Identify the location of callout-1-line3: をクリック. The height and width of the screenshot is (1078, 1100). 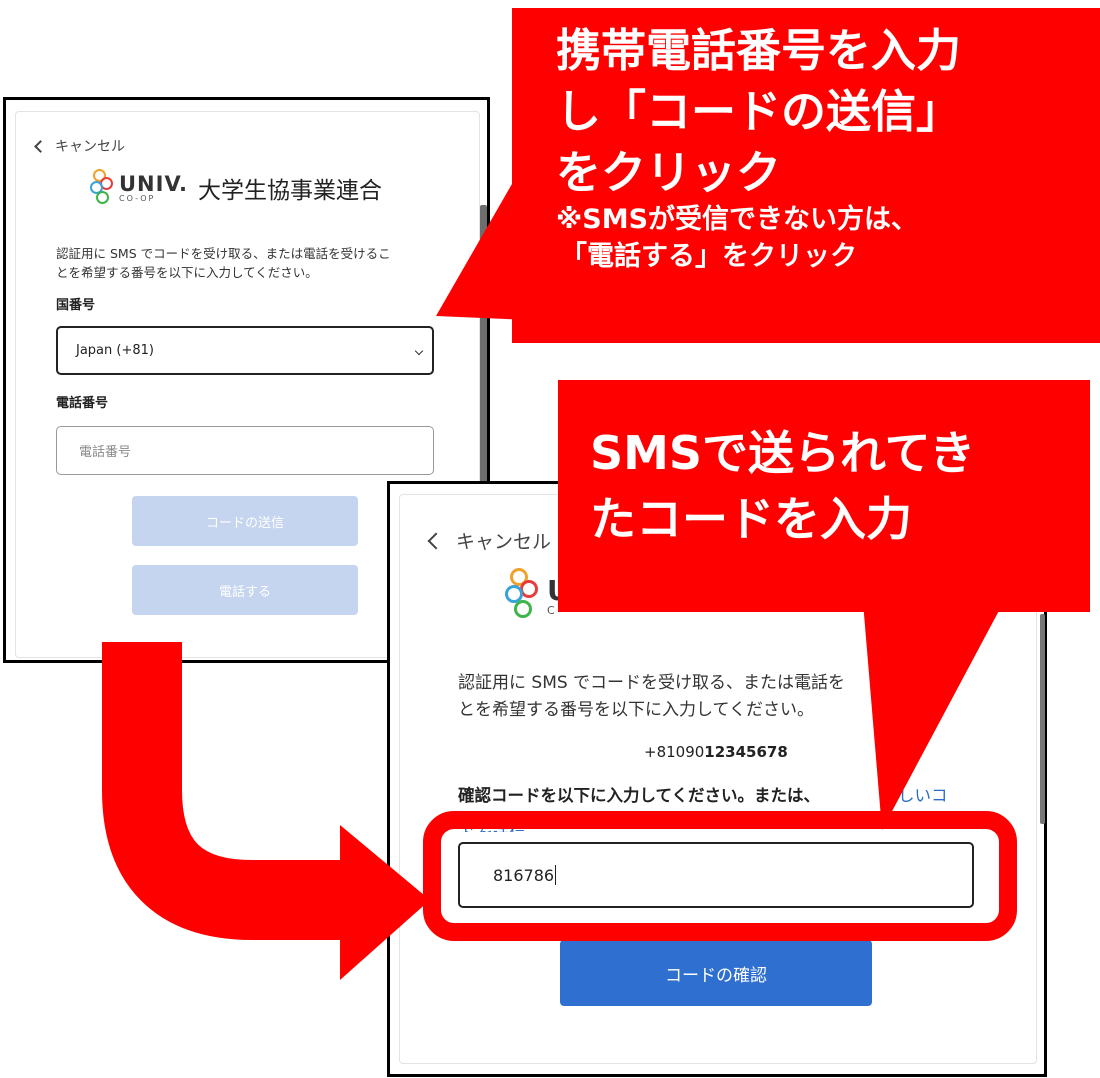
(669, 172).